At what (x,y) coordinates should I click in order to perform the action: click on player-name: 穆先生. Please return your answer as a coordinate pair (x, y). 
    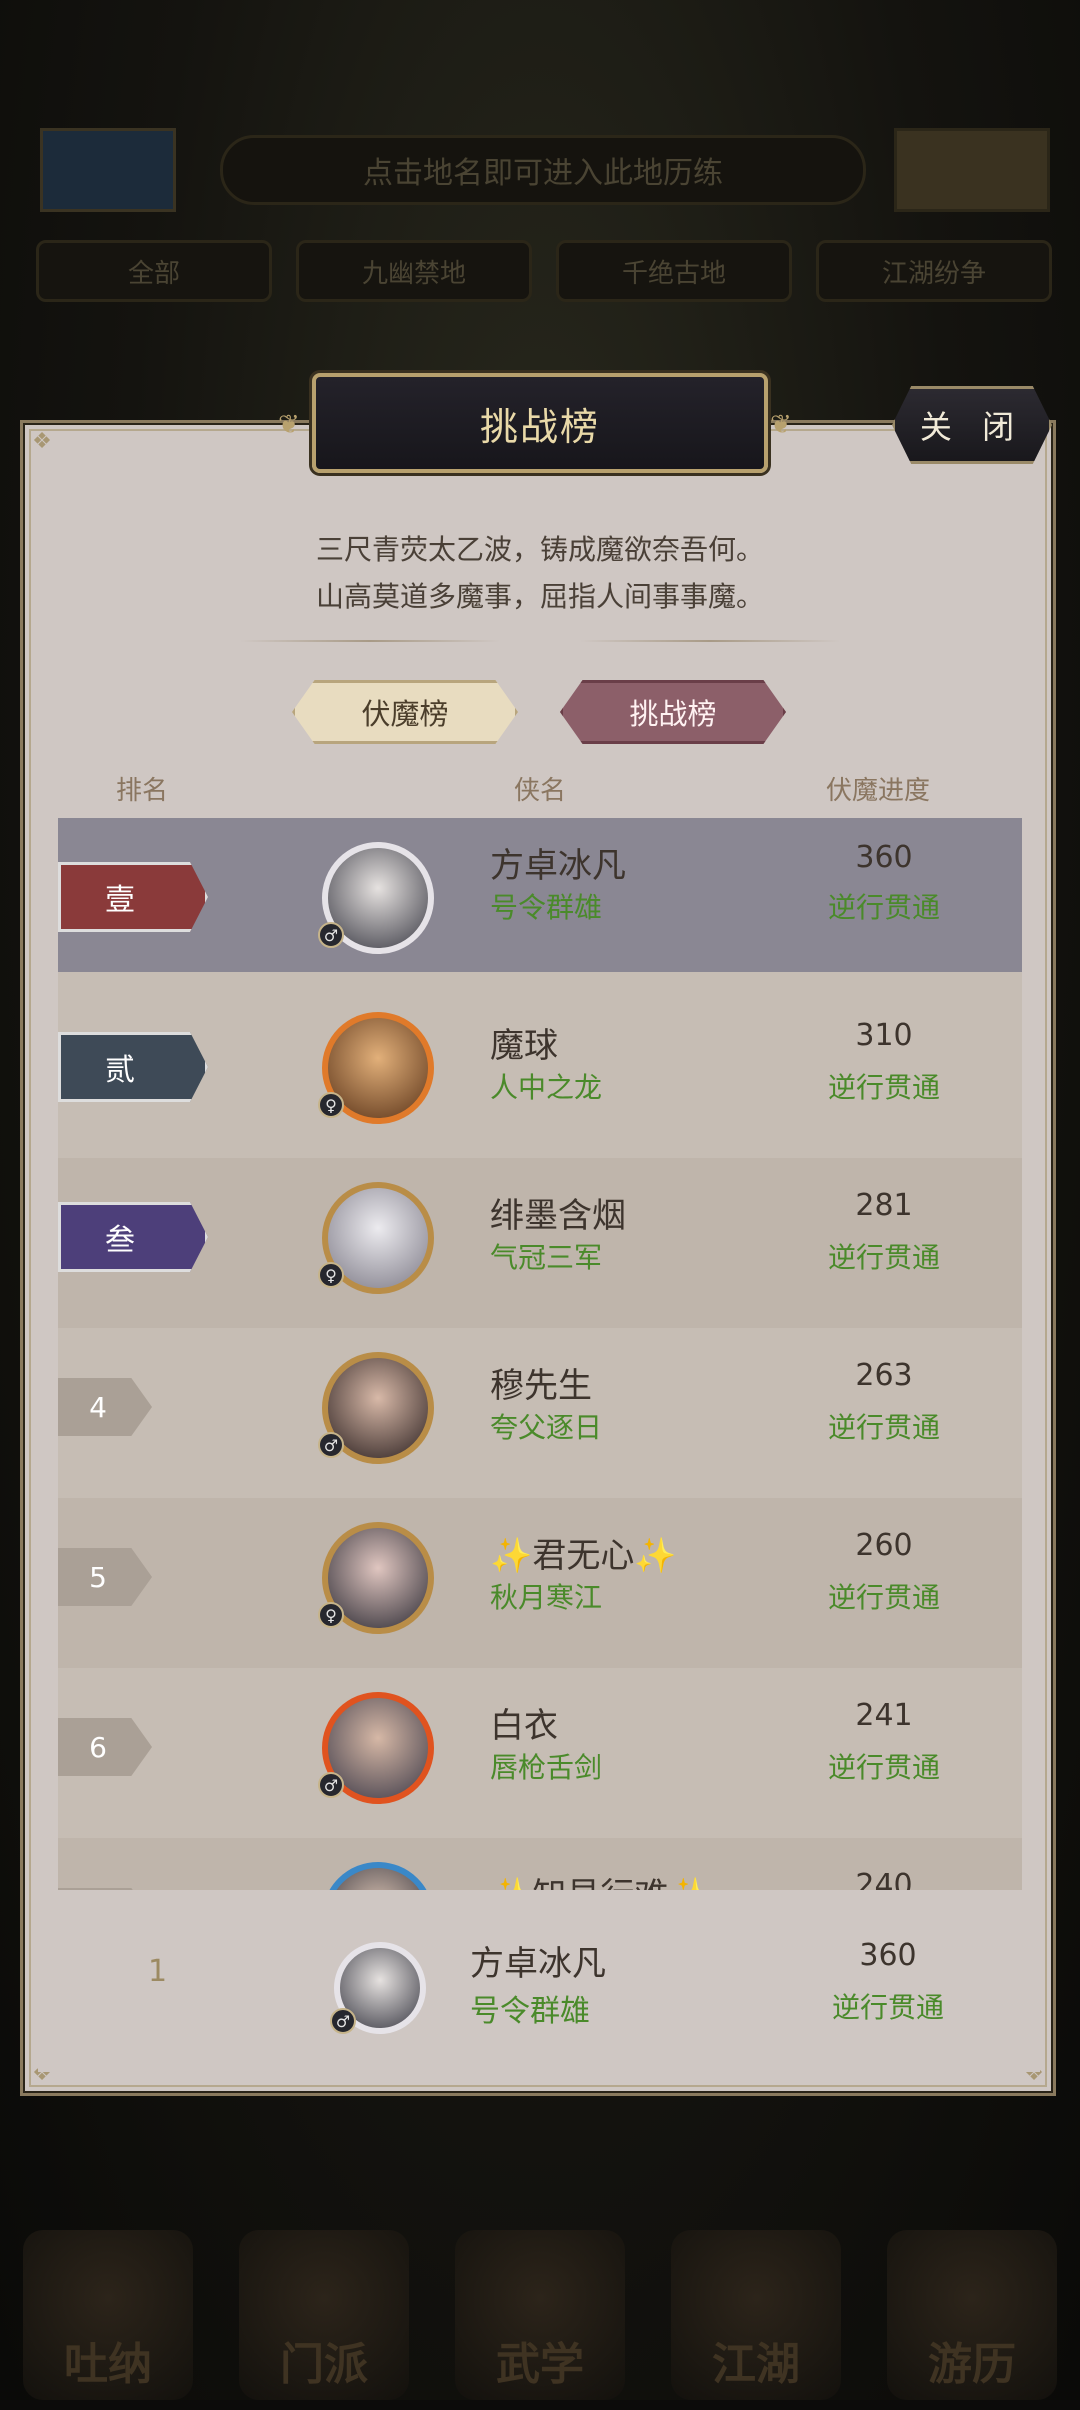
    Looking at the image, I should click on (541, 1386).